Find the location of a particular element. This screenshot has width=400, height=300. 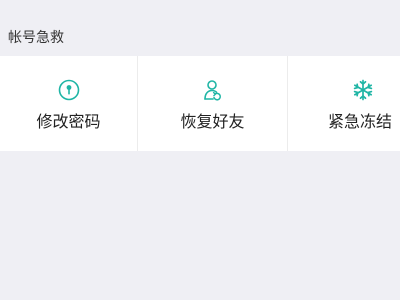

friend-recover-icon is located at coordinates (213, 90).